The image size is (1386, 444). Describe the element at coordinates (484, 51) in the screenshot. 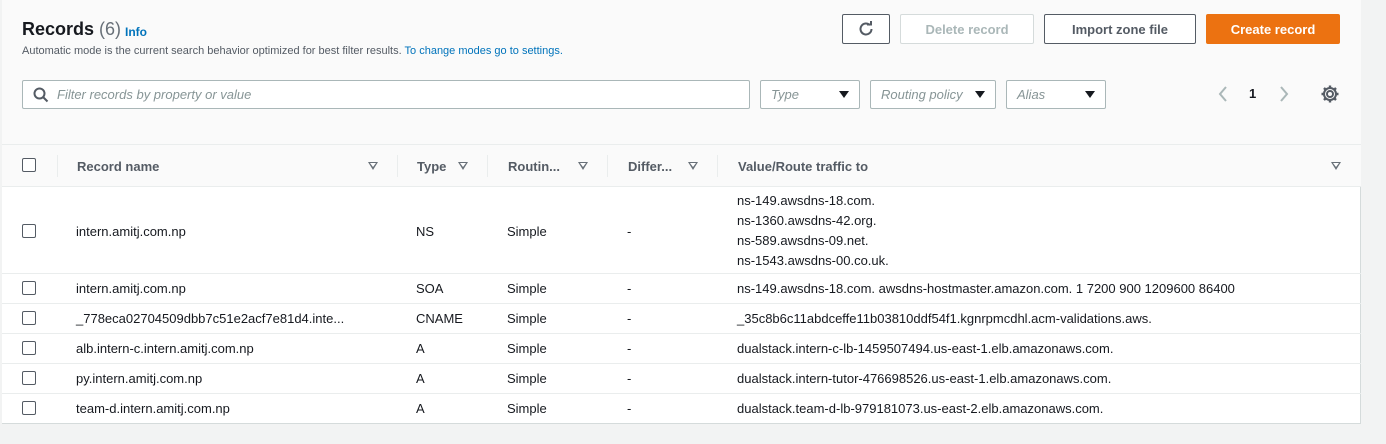

I see `settings-link: To change modes go to settings.` at that location.